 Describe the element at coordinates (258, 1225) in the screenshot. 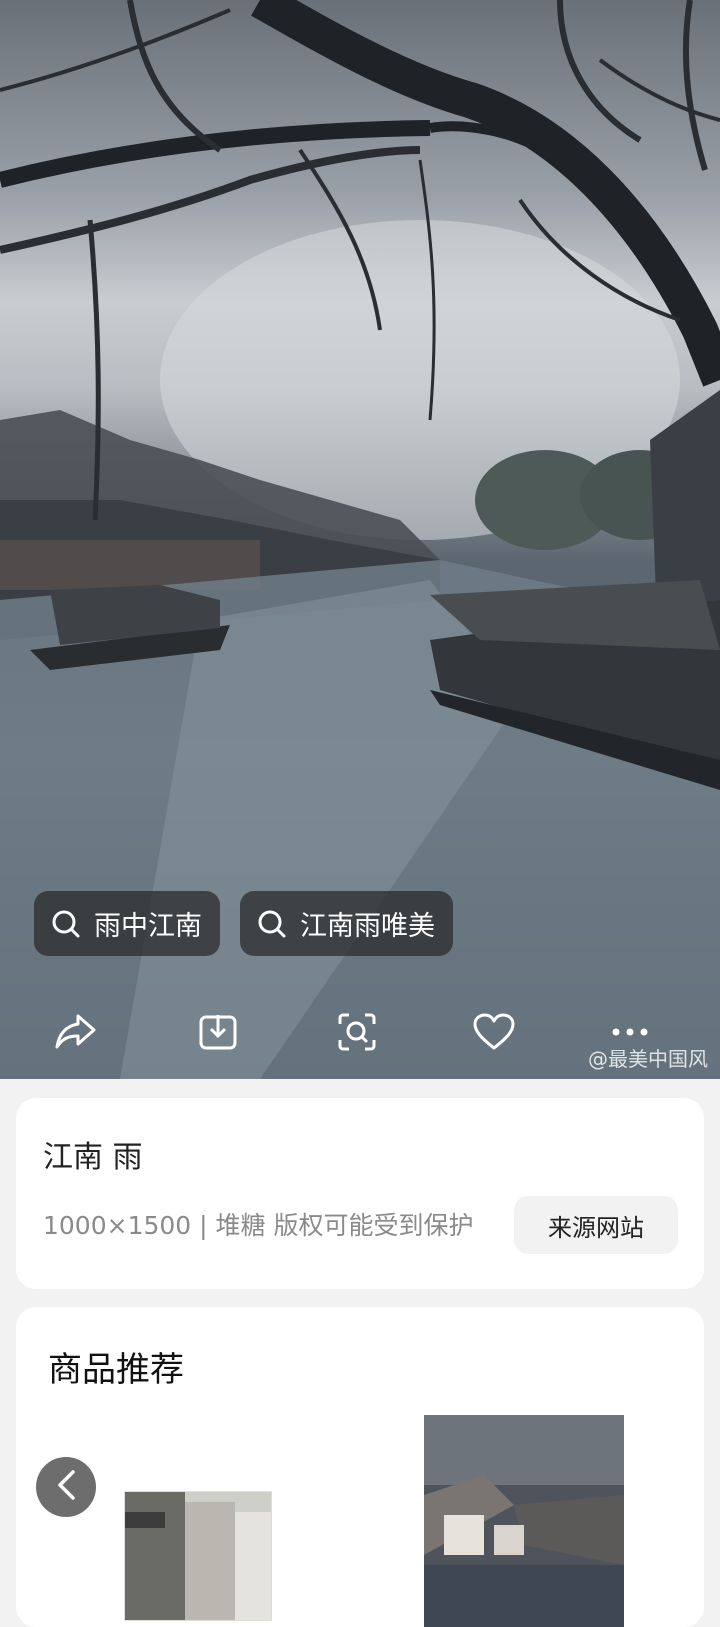

I see `image-meta: 1000×1500 | 堆糖 版权可能受到保护` at that location.